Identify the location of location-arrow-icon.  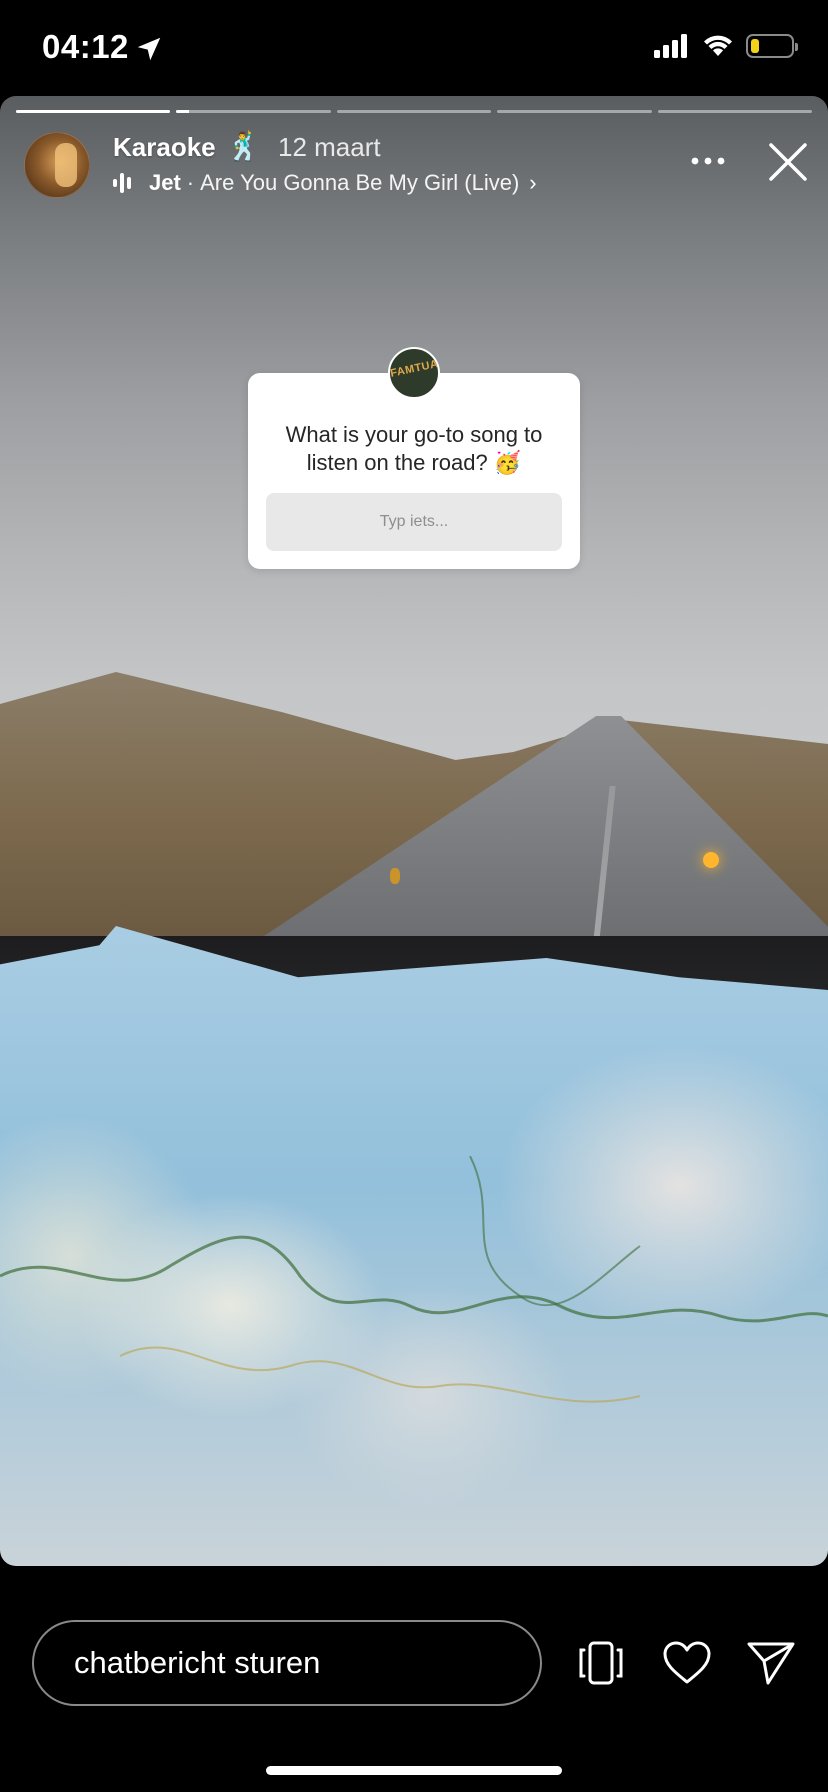
(149, 49).